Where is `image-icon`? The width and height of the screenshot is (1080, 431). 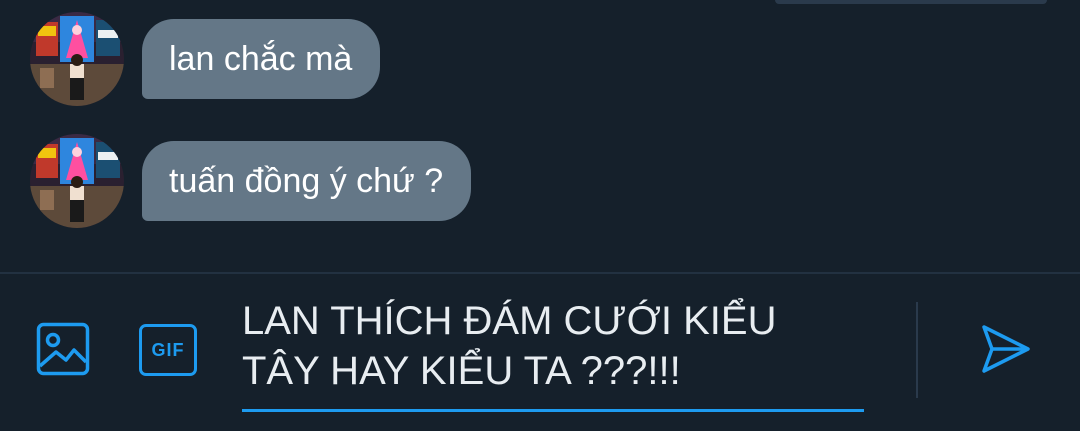
image-icon is located at coordinates (63, 349).